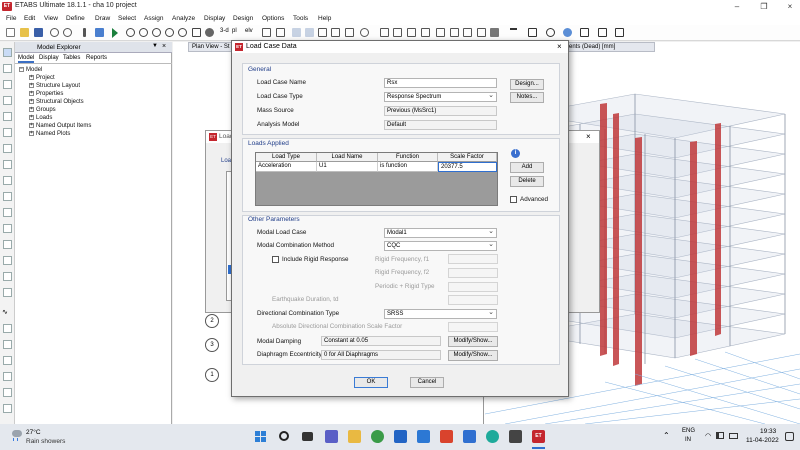 This screenshot has width=800, height=450. What do you see at coordinates (284, 436) in the screenshot?
I see `search-icon` at bounding box center [284, 436].